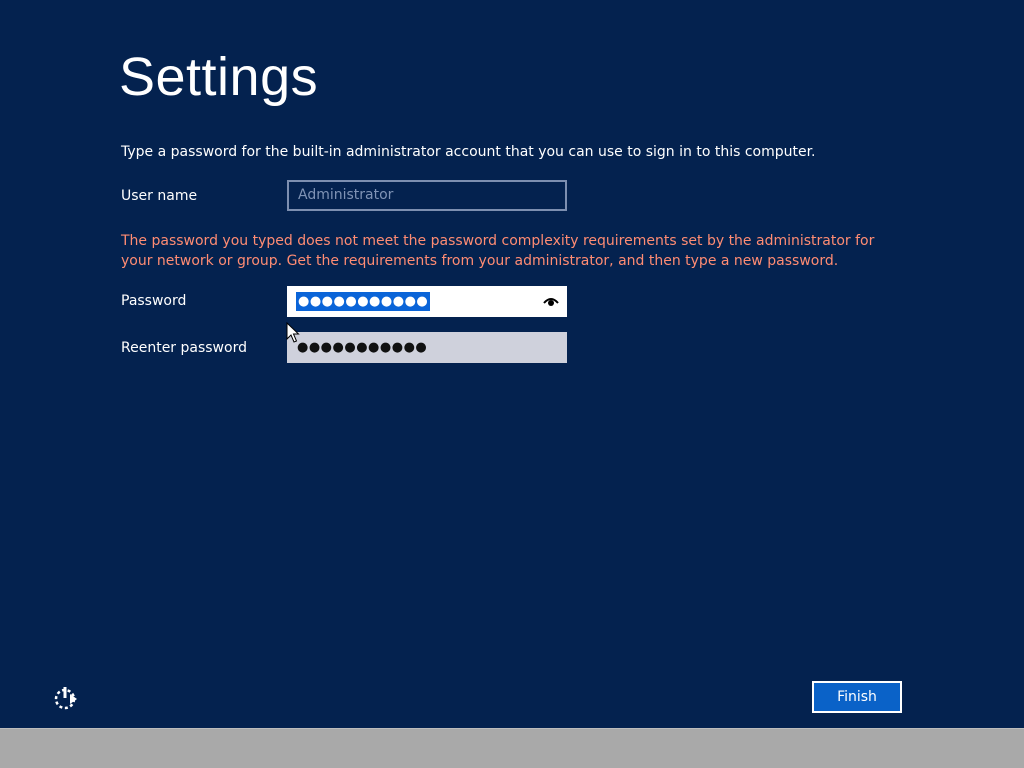 The image size is (1024, 768). What do you see at coordinates (362, 347) in the screenshot?
I see `reenter-password-value: ●●●●●●●●●●●` at bounding box center [362, 347].